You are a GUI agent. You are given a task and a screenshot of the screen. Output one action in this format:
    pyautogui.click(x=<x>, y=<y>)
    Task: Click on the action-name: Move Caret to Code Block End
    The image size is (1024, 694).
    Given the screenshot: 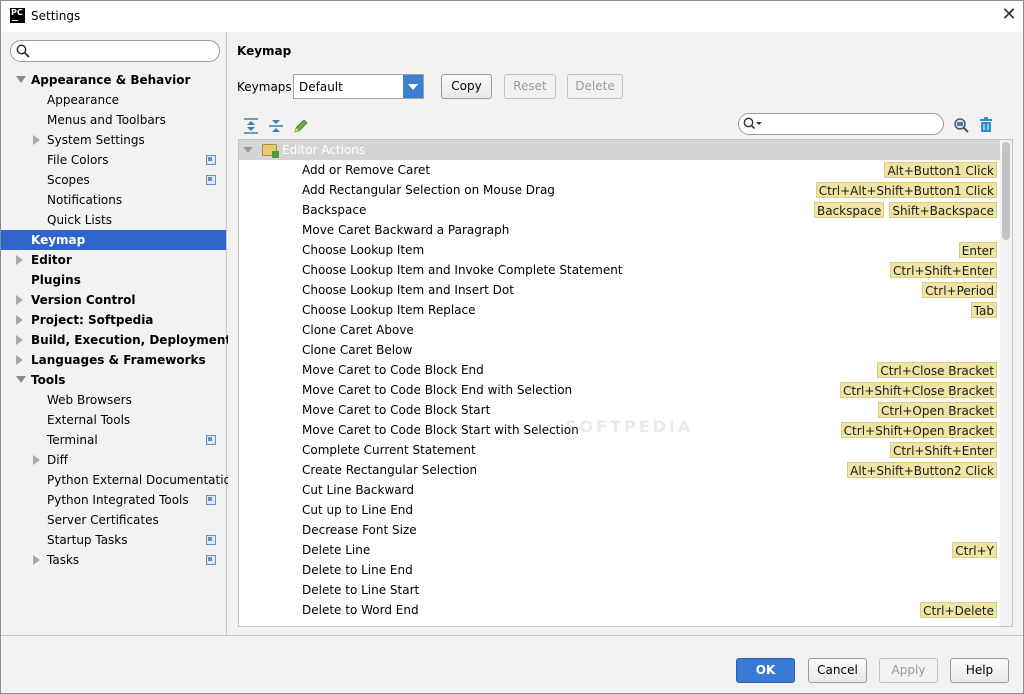 What is the action you would take?
    pyautogui.click(x=393, y=370)
    